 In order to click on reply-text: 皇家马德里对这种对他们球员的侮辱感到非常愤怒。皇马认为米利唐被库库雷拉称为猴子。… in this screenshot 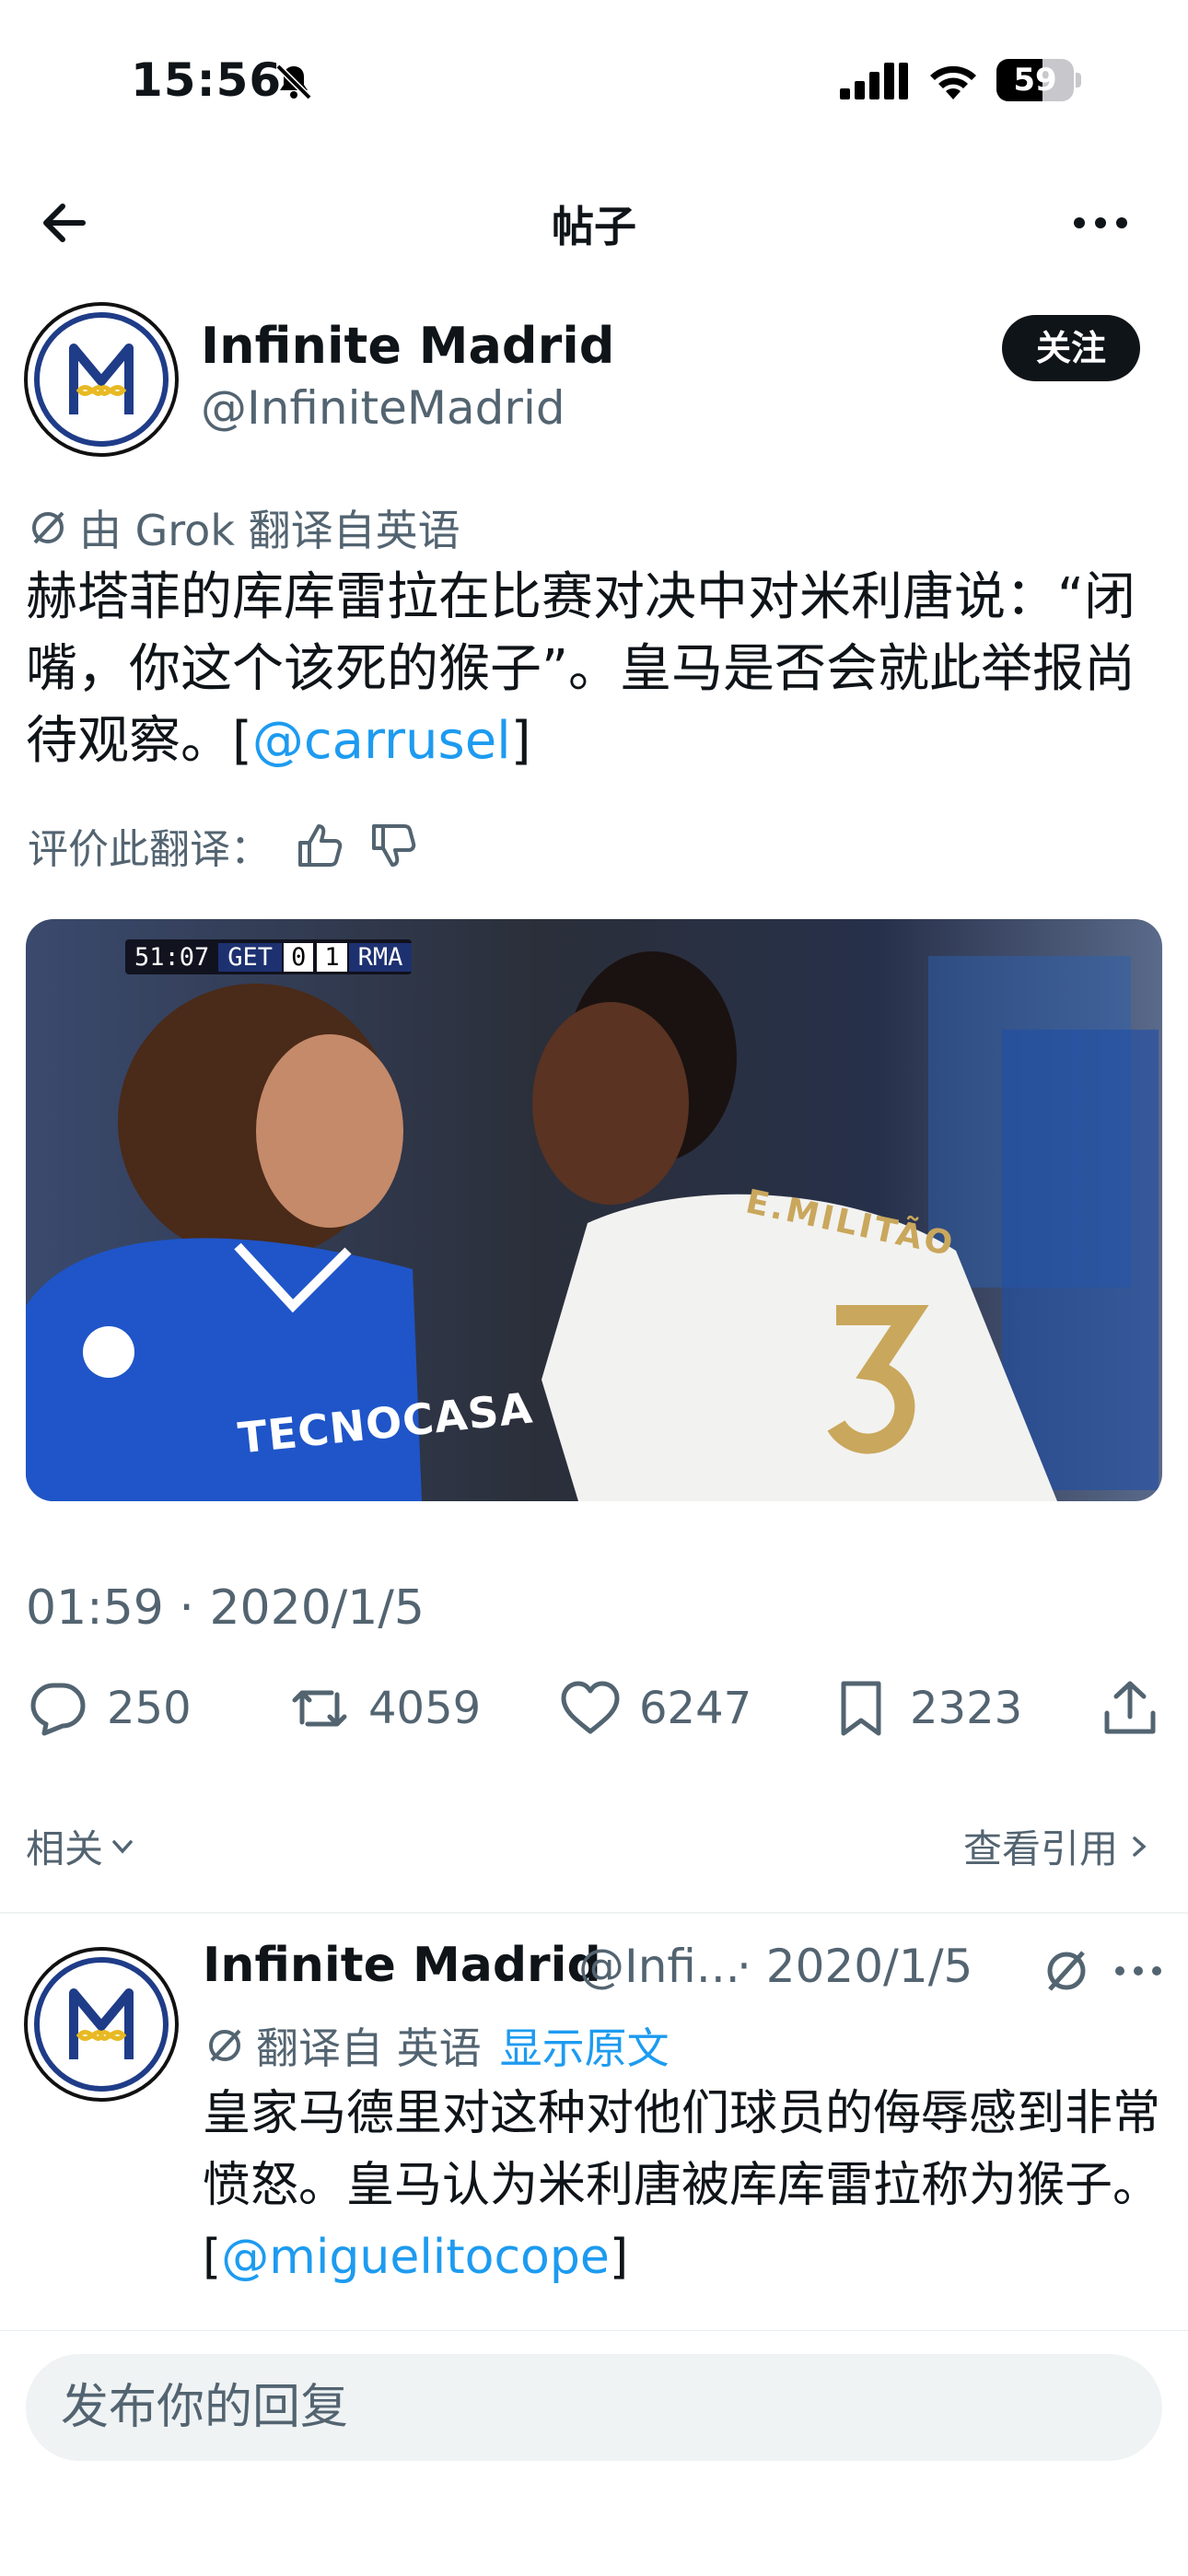, I will do `click(681, 2185)`.